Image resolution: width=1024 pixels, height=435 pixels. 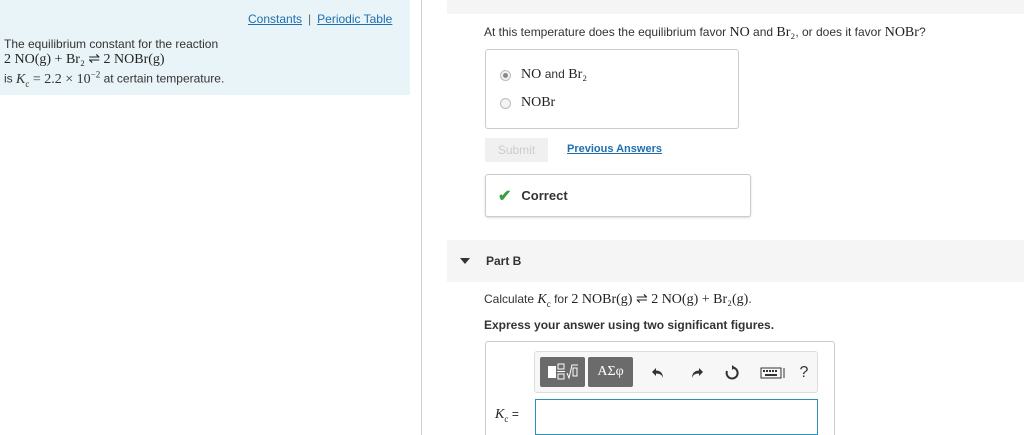 I want to click on previous-answers-link: Previous Answers, so click(x=614, y=149).